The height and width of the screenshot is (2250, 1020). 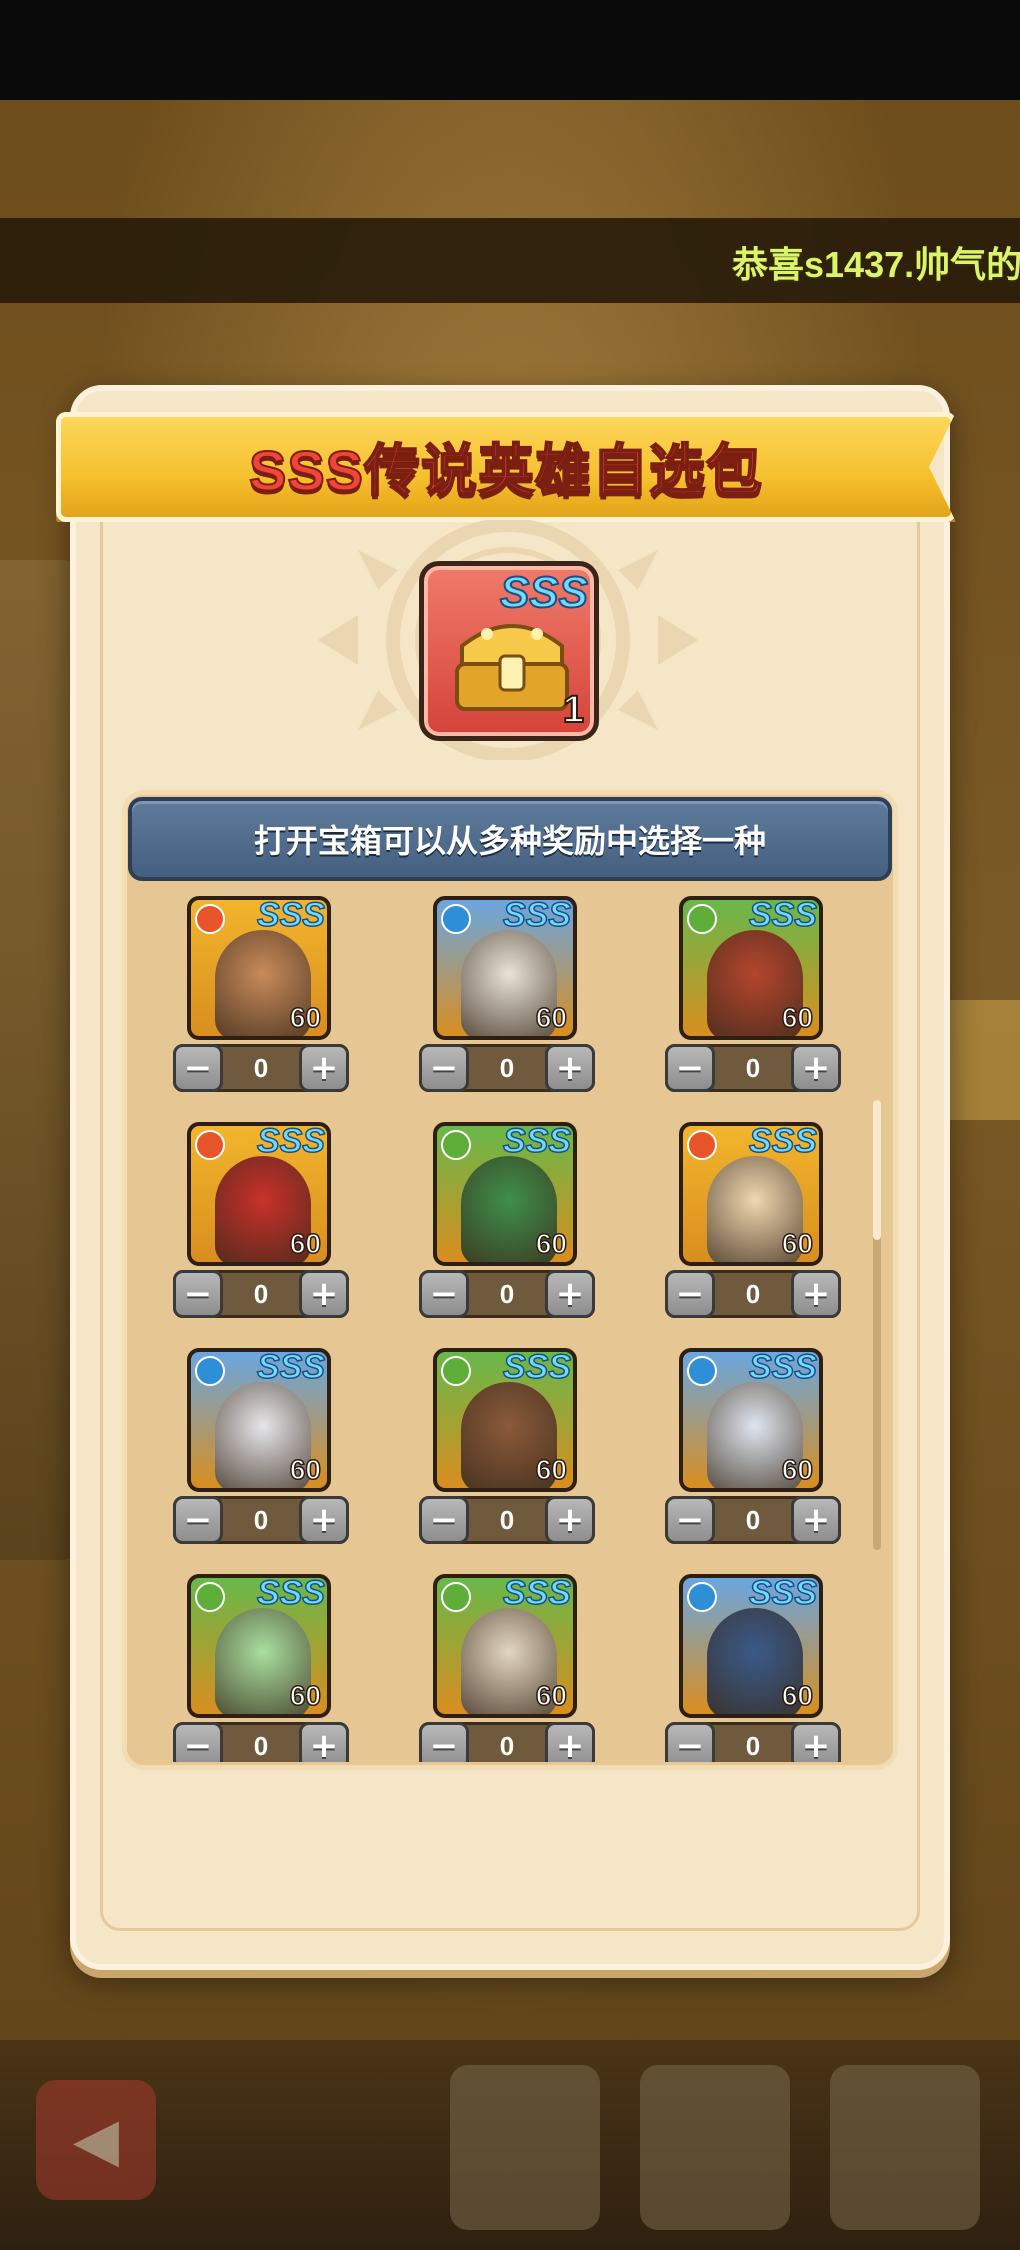 I want to click on dialog-title: SSS传说英雄自选包, so click(x=506, y=470).